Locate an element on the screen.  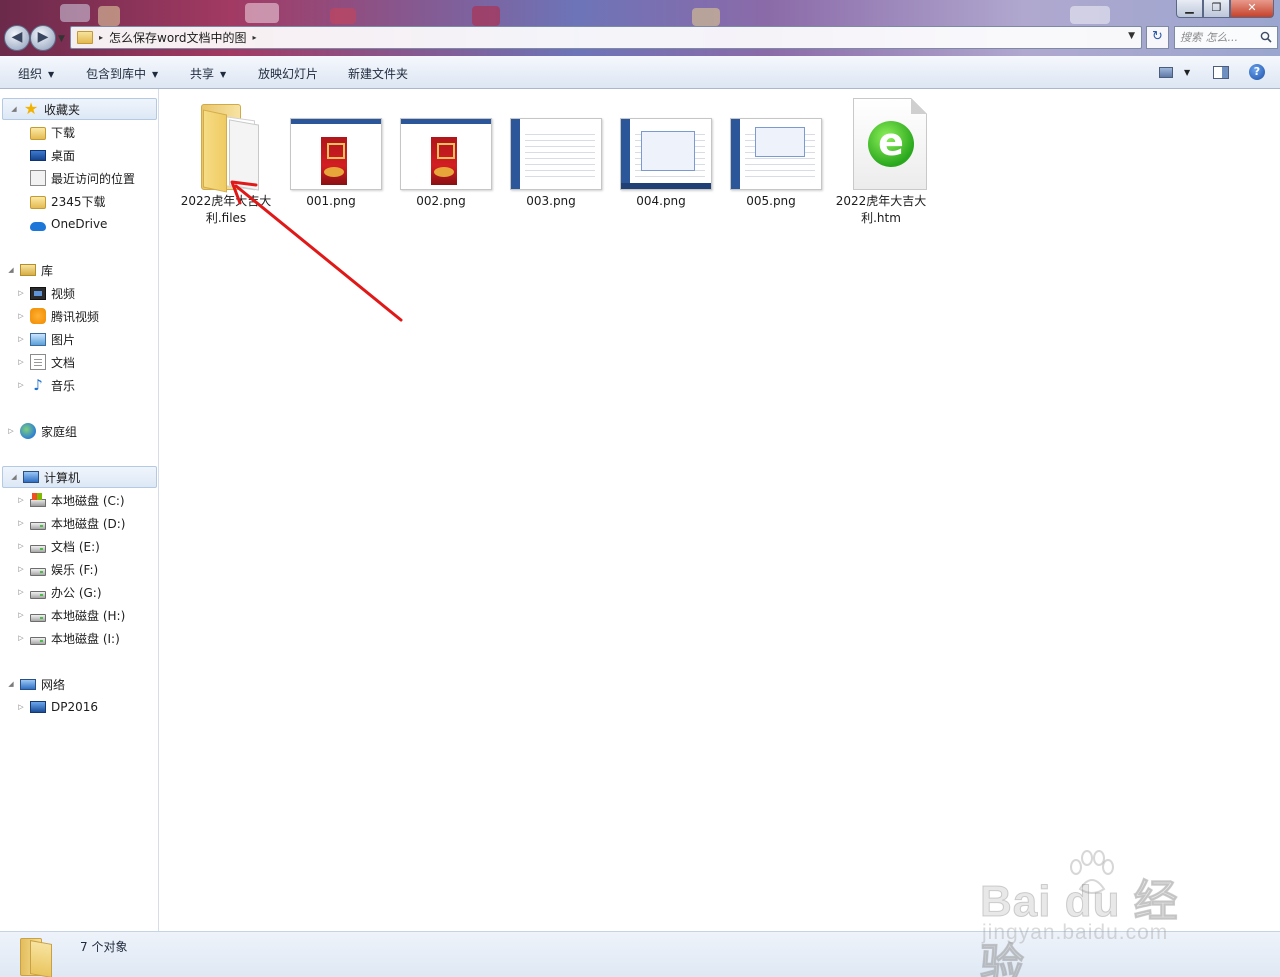
network-computer-icon is located at coordinates (38, 707).